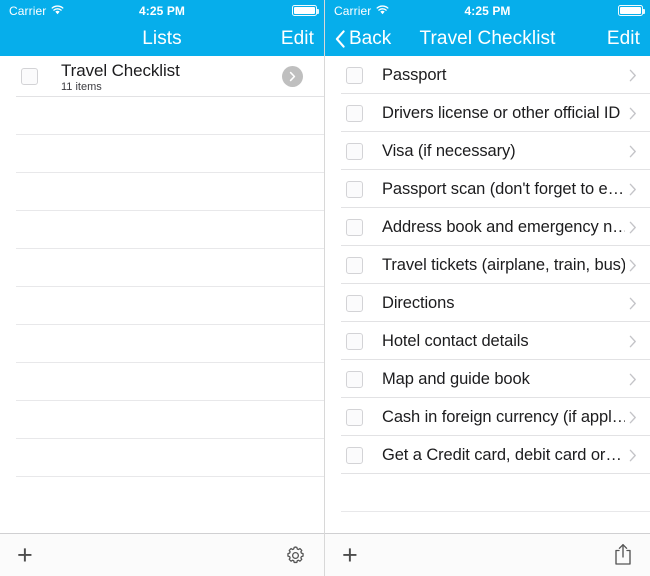 The image size is (650, 576). What do you see at coordinates (501, 112) in the screenshot?
I see `item-label: Drivers license or other official ID` at bounding box center [501, 112].